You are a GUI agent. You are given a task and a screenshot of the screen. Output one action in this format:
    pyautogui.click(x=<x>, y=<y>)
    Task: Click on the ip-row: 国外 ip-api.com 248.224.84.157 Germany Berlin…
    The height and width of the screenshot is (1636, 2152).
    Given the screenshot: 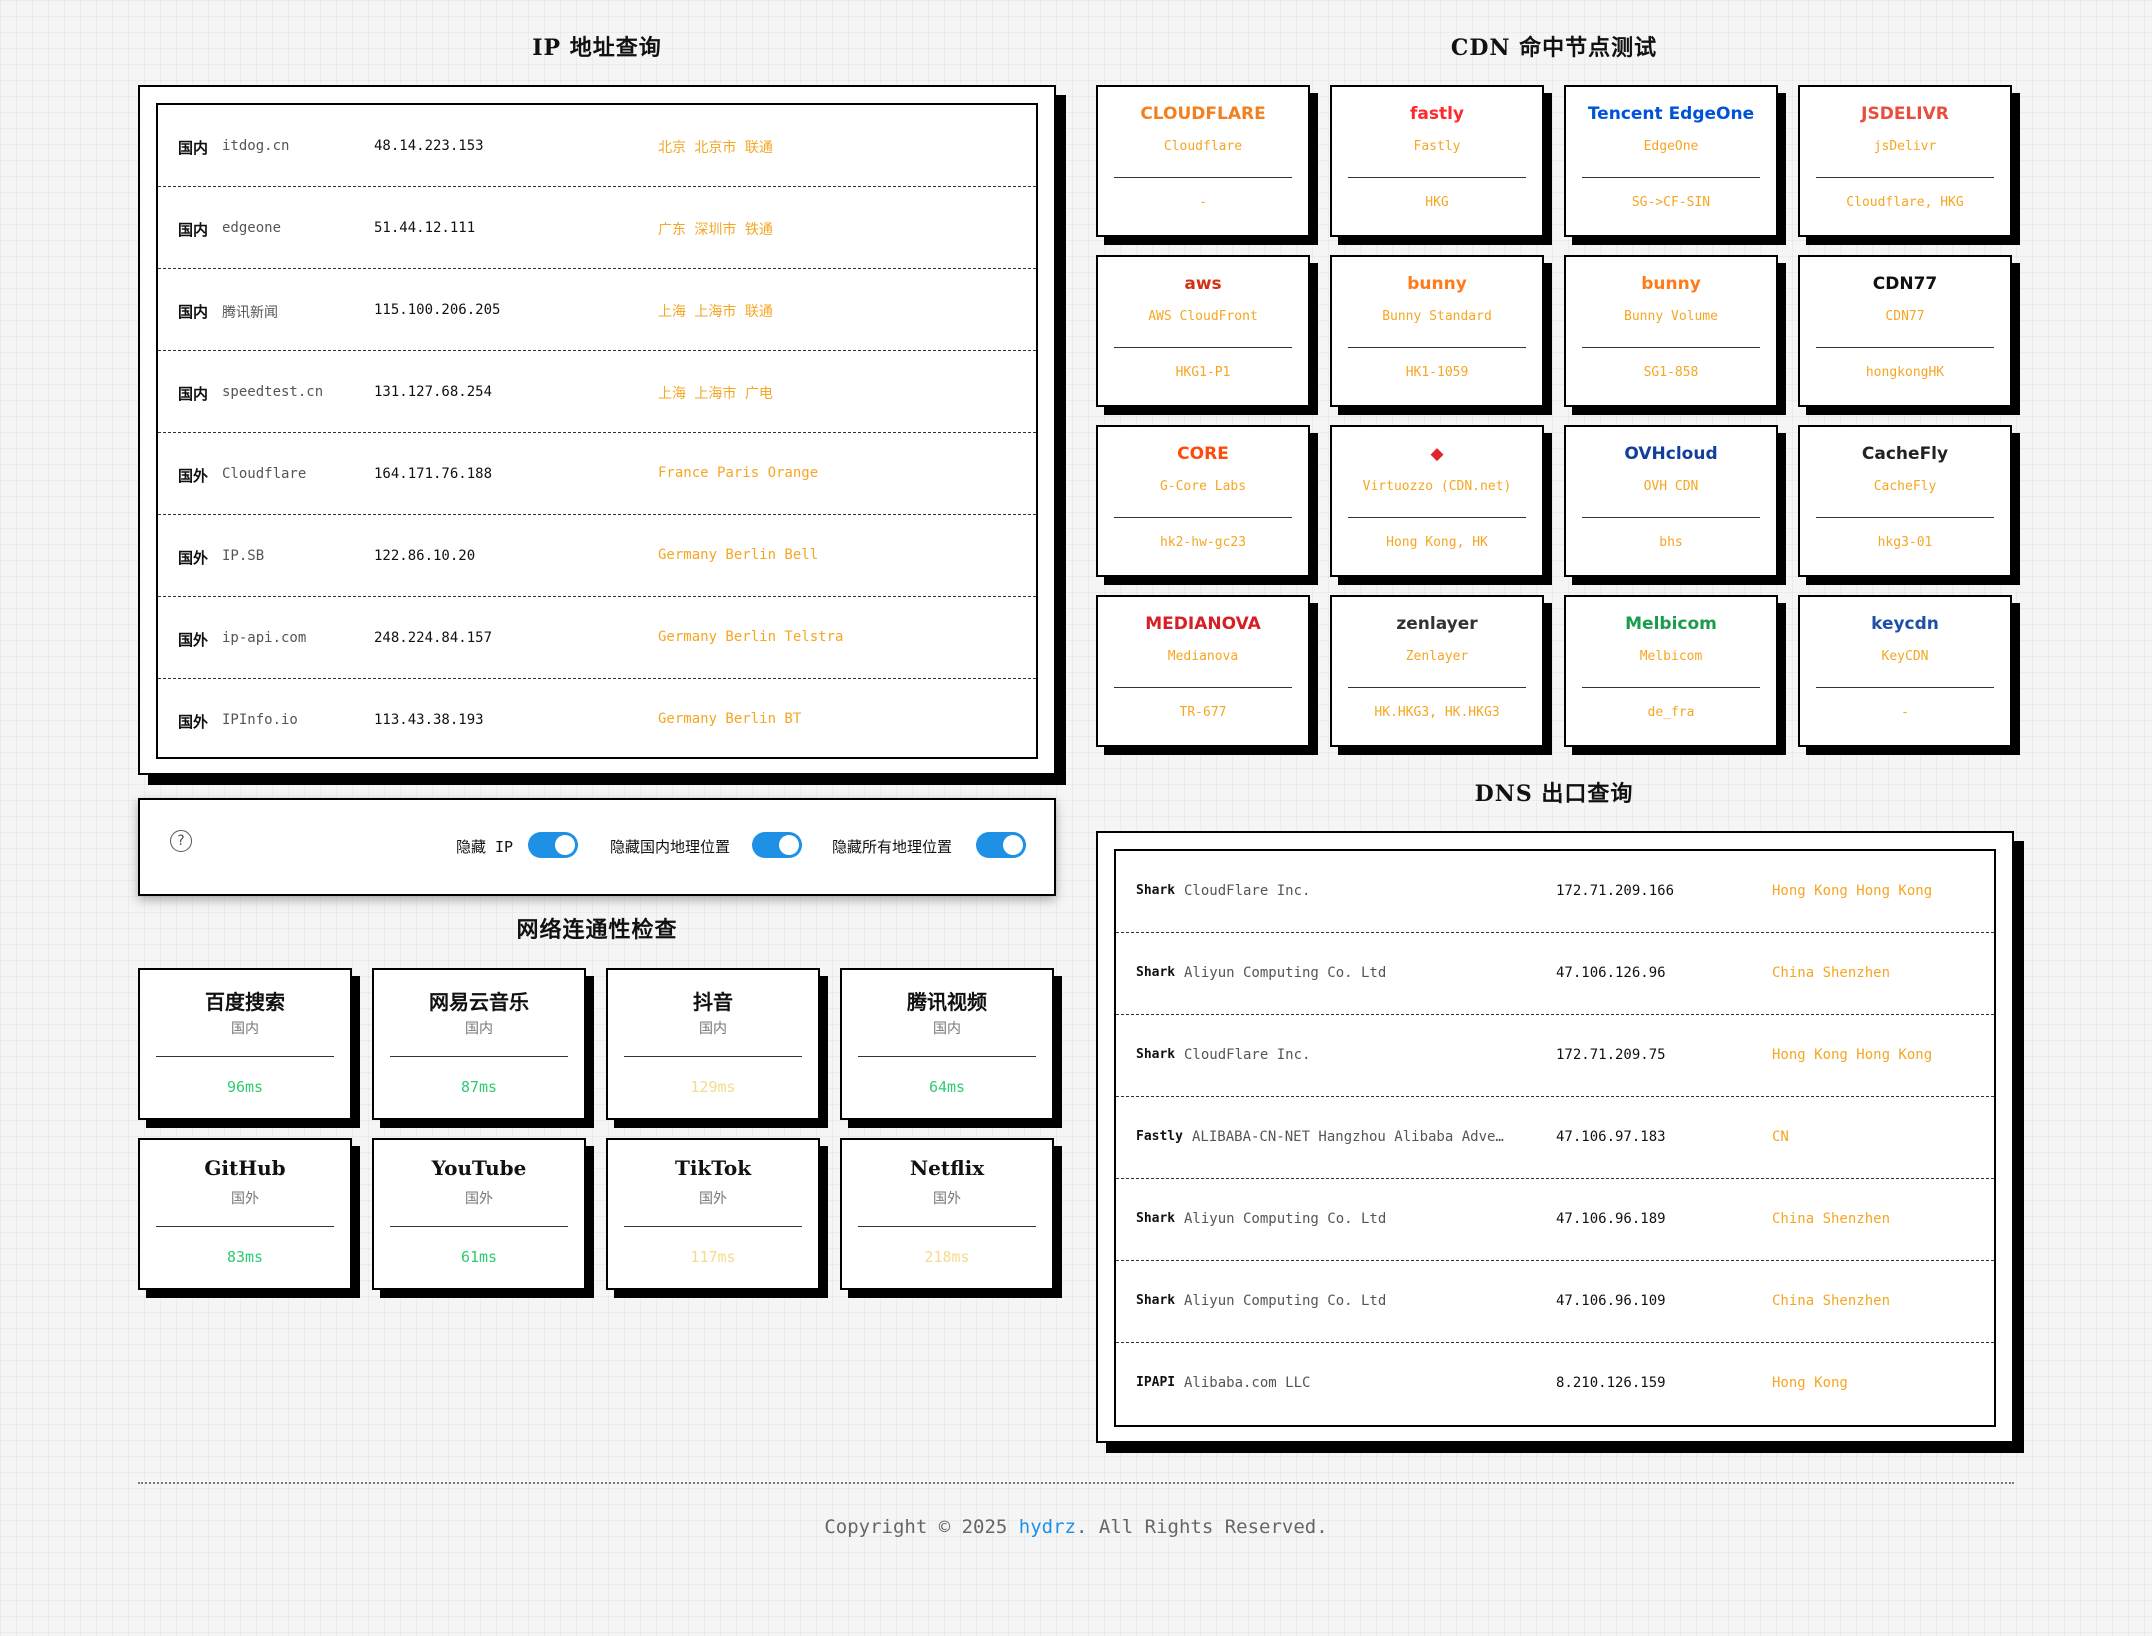 What is the action you would take?
    pyautogui.click(x=597, y=638)
    